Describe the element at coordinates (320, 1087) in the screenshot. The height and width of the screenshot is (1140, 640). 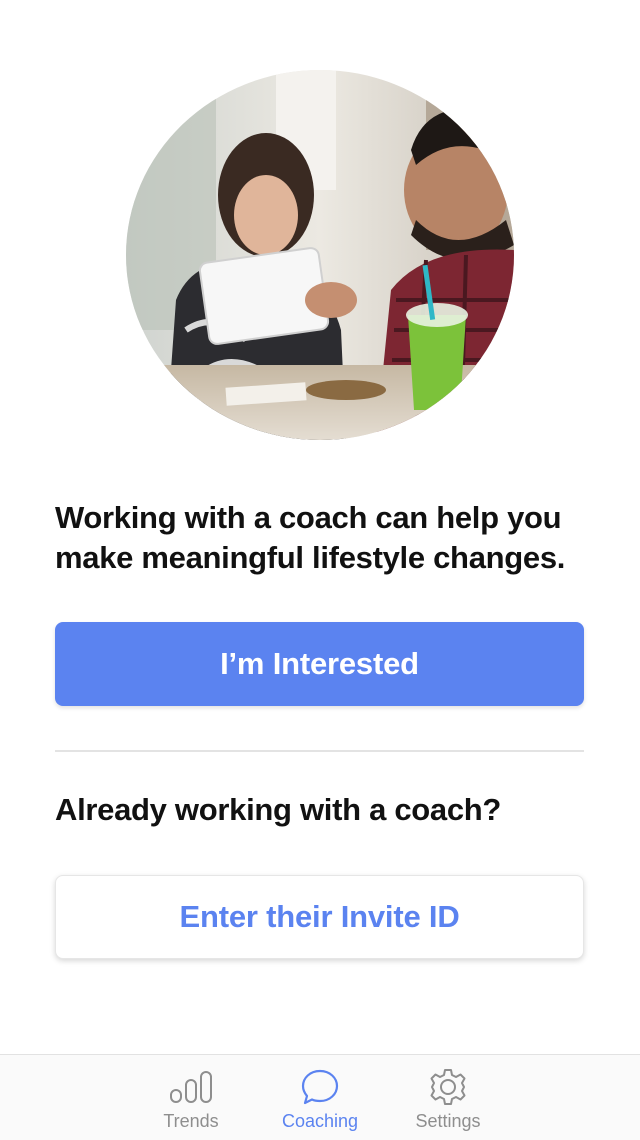
I see `chat-bubble-icon` at that location.